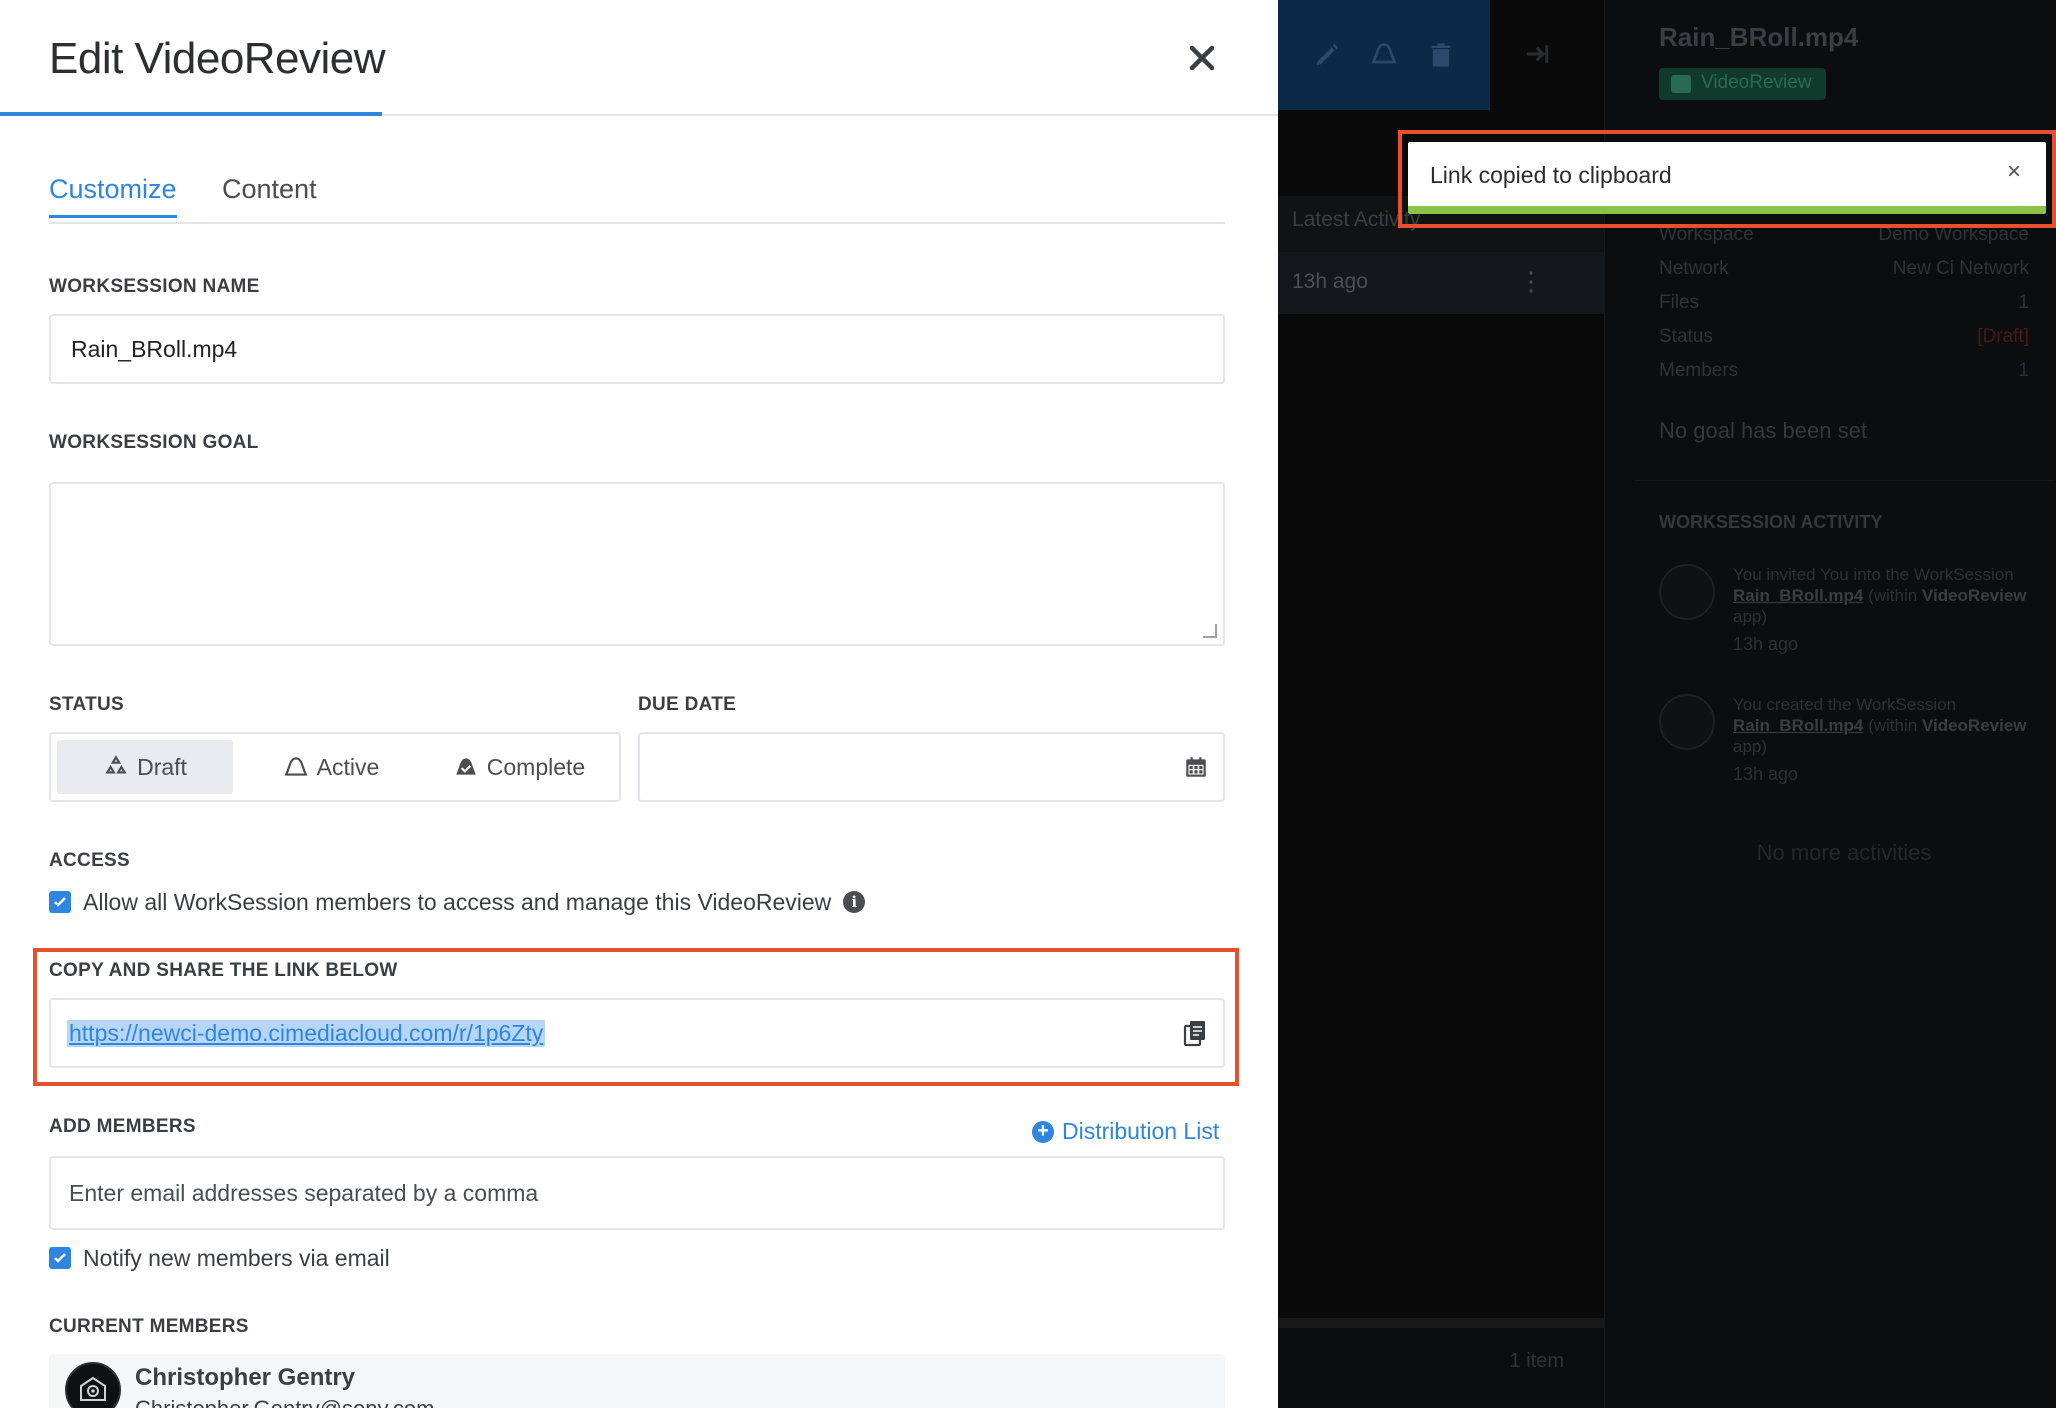 Image resolution: width=2056 pixels, height=1408 pixels. What do you see at coordinates (637, 196) in the screenshot?
I see `modal-tabs: Customize Content` at bounding box center [637, 196].